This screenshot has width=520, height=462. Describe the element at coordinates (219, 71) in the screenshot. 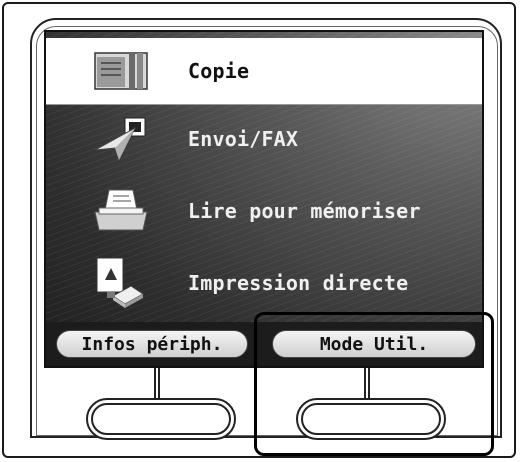

I see `menu-item-label: Copie` at that location.